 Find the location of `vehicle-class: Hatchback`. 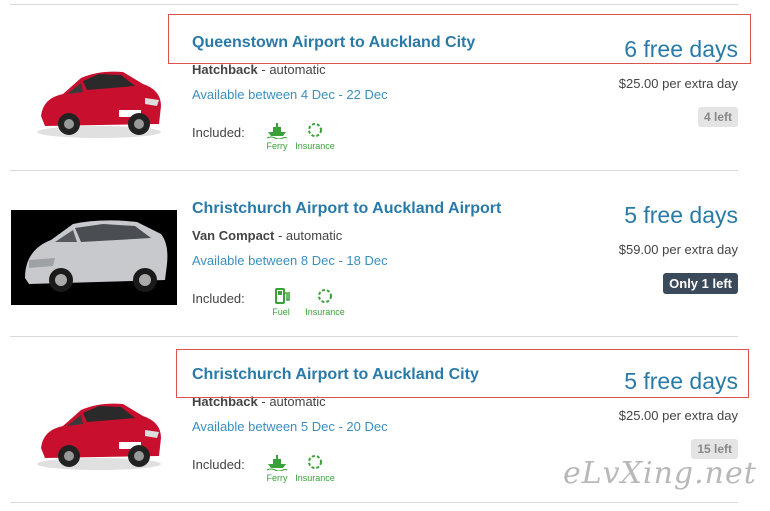

vehicle-class: Hatchback is located at coordinates (225, 69).